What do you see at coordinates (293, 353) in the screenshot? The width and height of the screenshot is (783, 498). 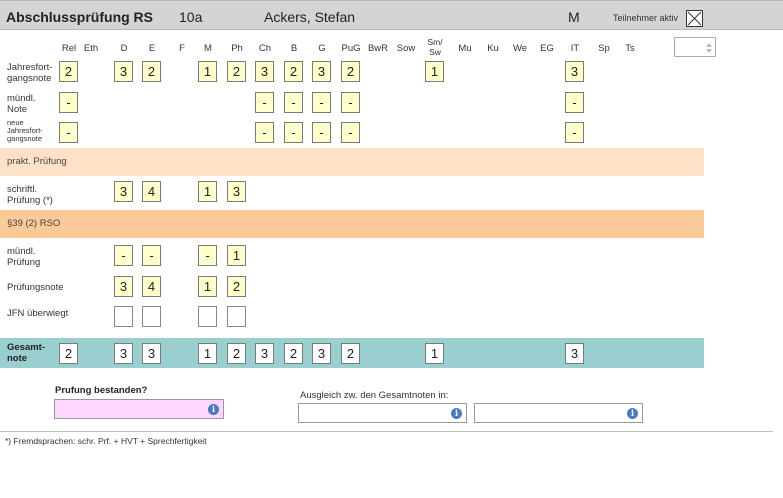 I see `grade-cell-gesamtnote-b: 2` at bounding box center [293, 353].